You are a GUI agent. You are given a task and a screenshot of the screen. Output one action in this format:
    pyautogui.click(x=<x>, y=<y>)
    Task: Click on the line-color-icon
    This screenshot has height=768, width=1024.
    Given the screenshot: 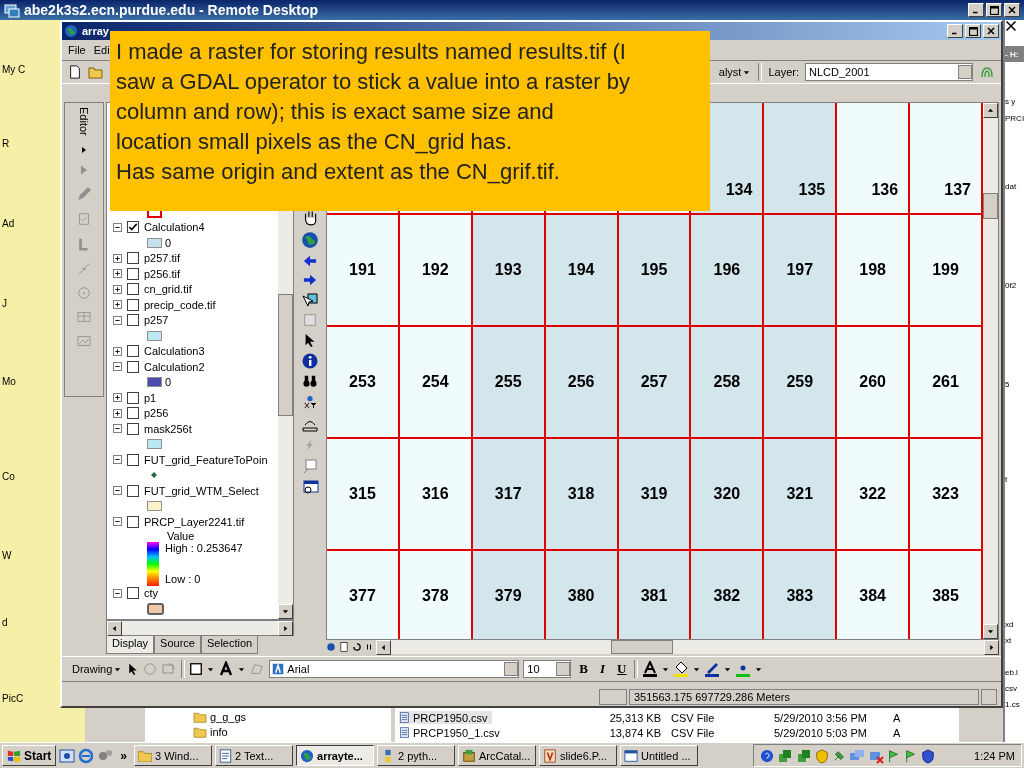 What is the action you would take?
    pyautogui.click(x=712, y=669)
    